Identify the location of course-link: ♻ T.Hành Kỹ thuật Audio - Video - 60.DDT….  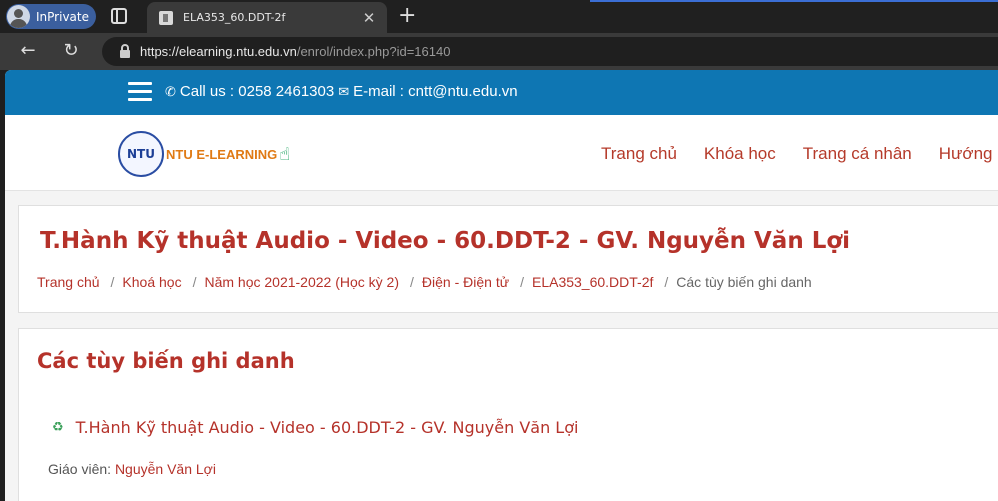
(315, 427).